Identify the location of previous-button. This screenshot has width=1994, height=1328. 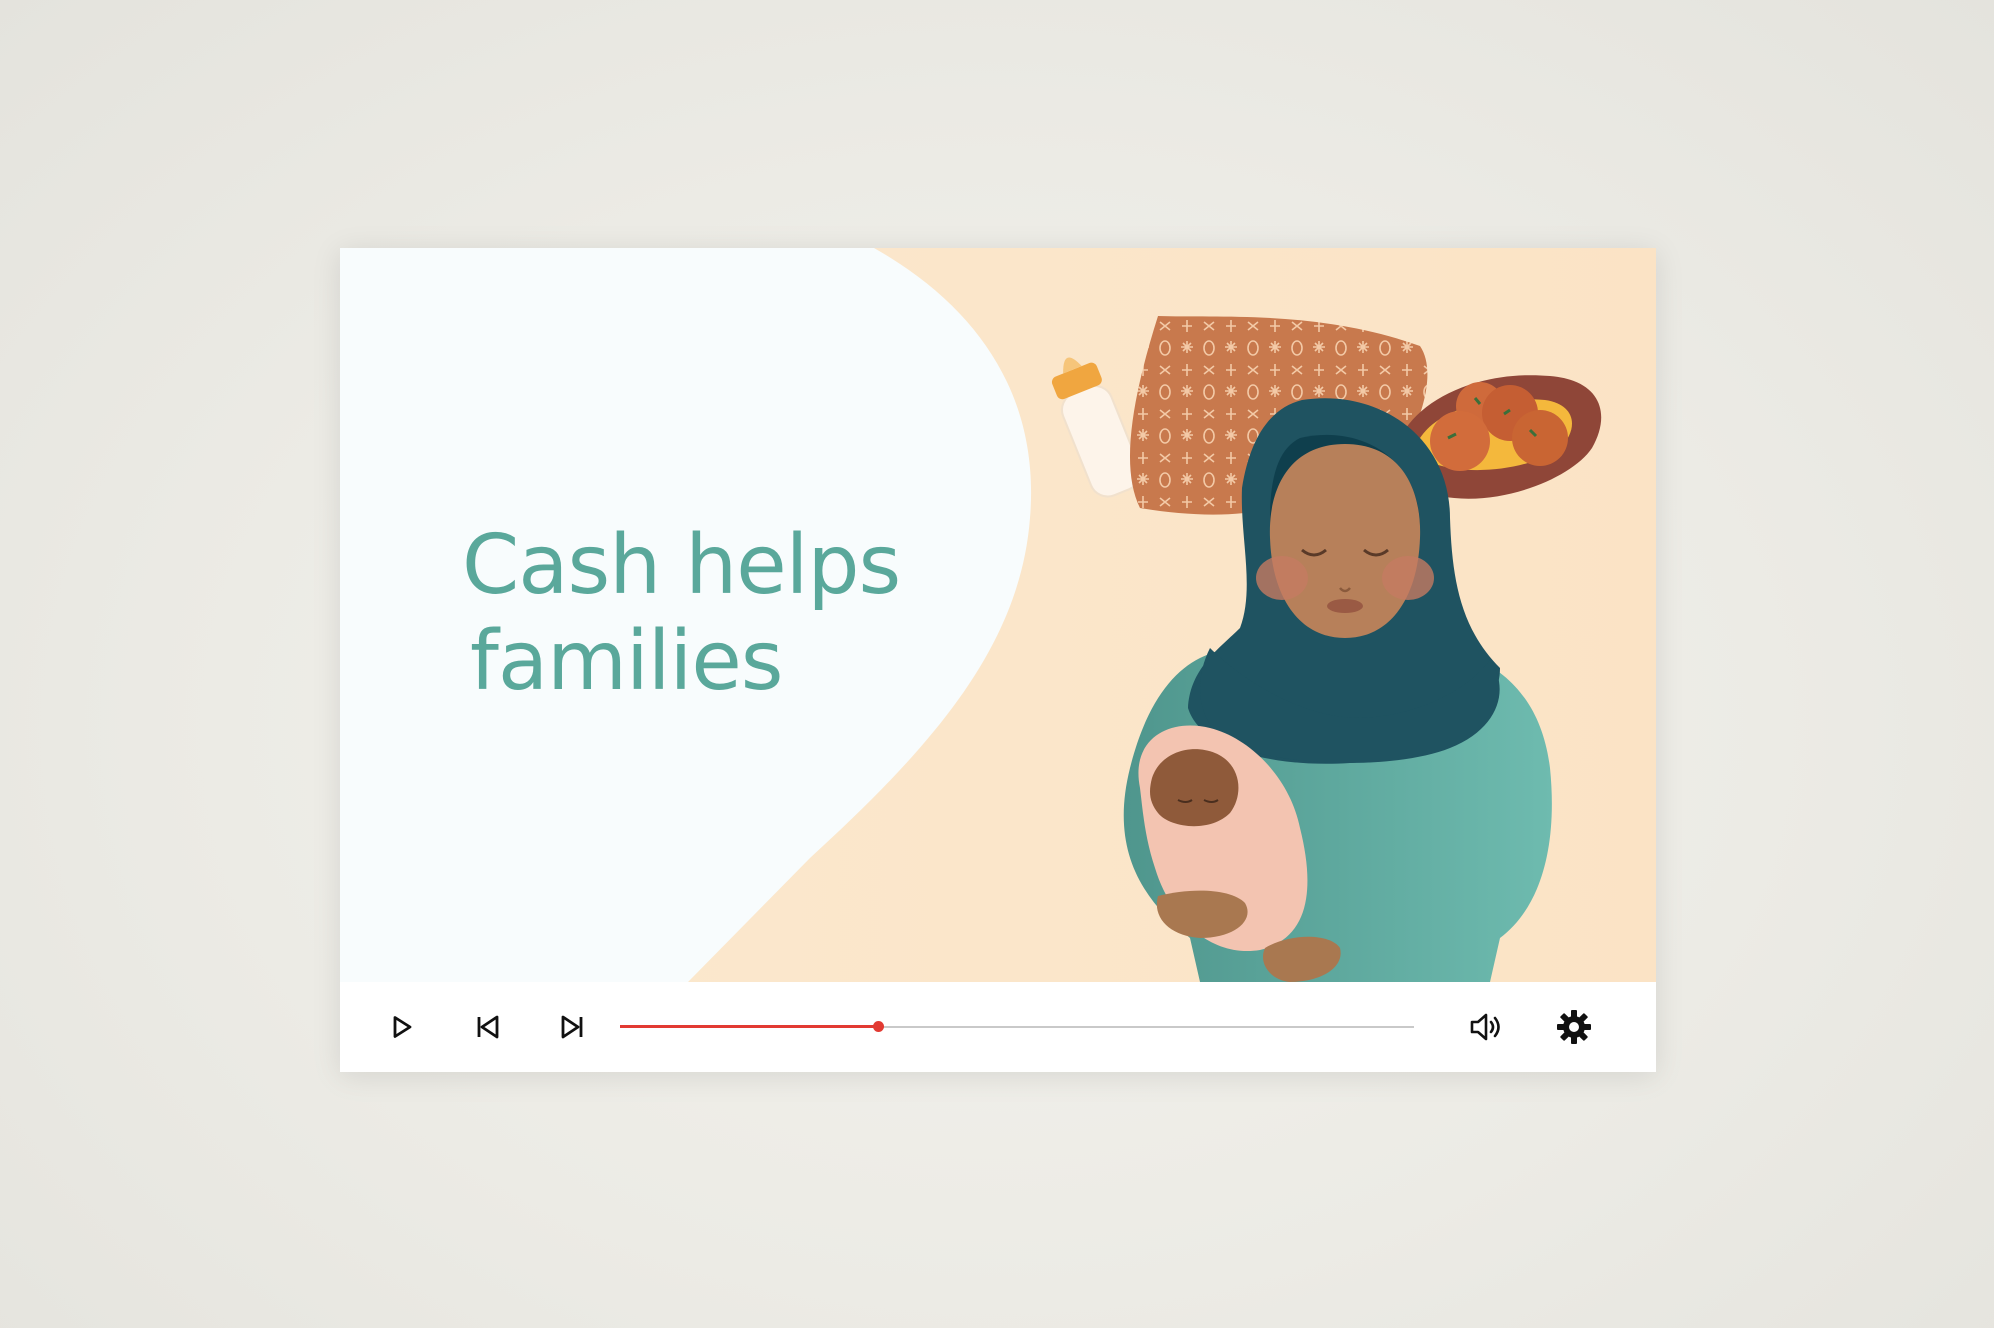
(488, 1027).